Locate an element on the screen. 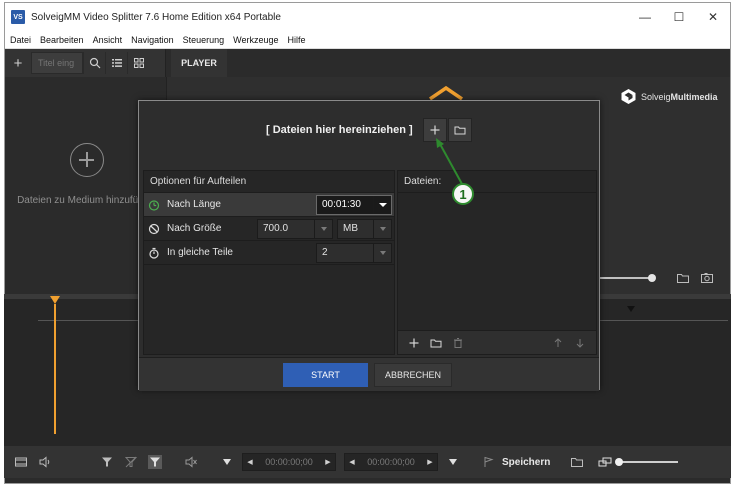  add-media-hint: Dateien zu Medium hinzufügen is located at coordinates (86, 200).